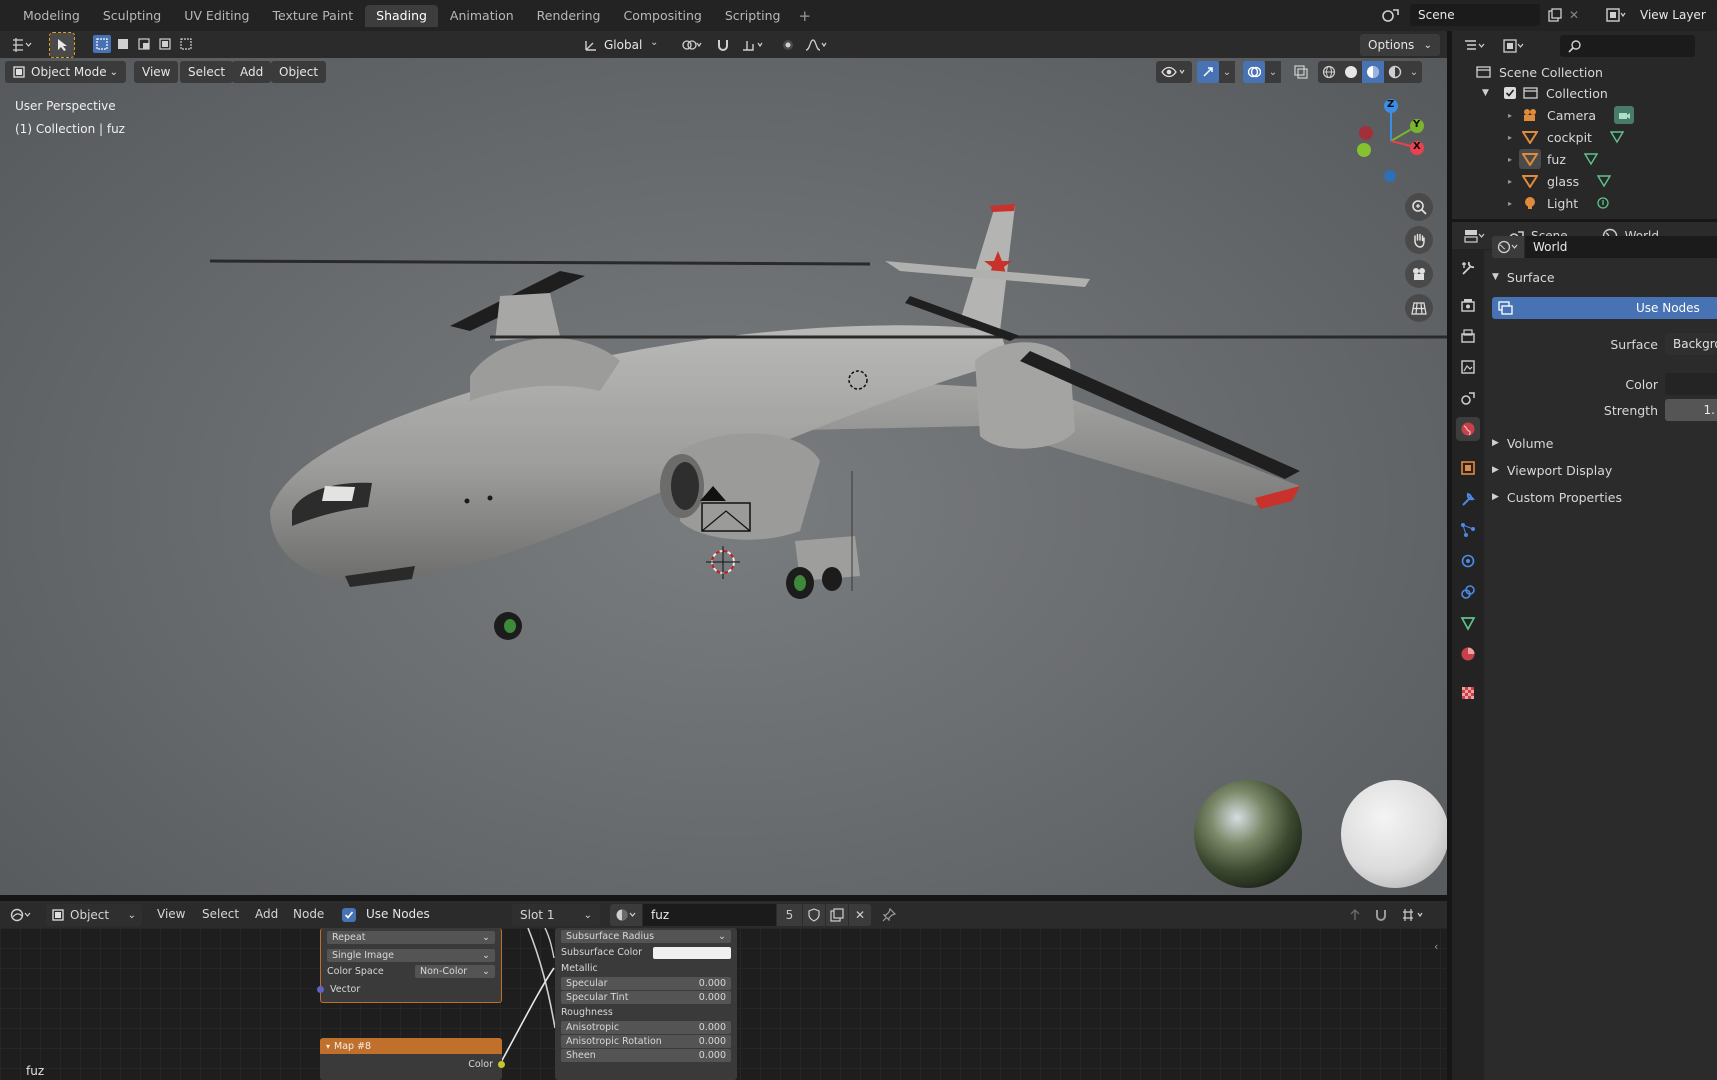 This screenshot has width=1717, height=1080. What do you see at coordinates (816, 45) in the screenshot?
I see `falloff-curve-icon` at bounding box center [816, 45].